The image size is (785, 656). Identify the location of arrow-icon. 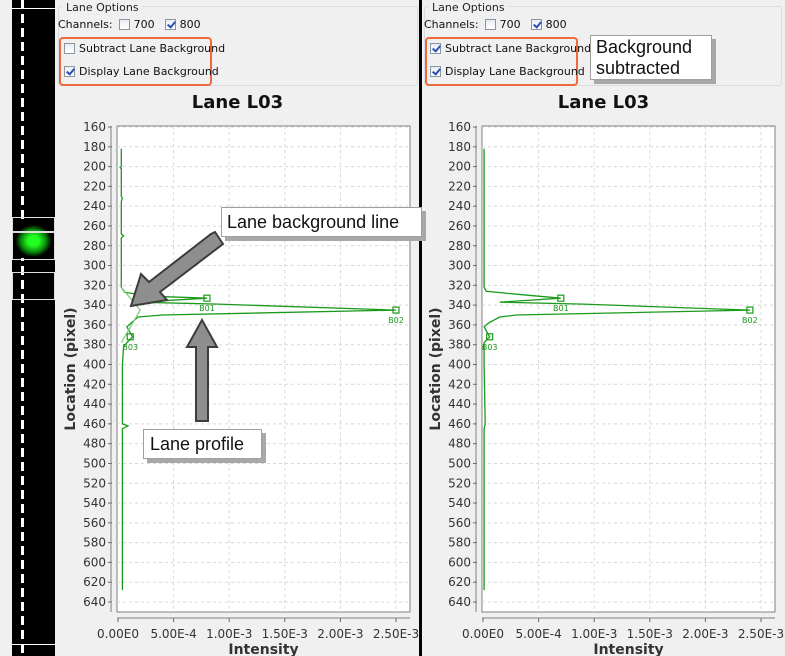
(177, 269).